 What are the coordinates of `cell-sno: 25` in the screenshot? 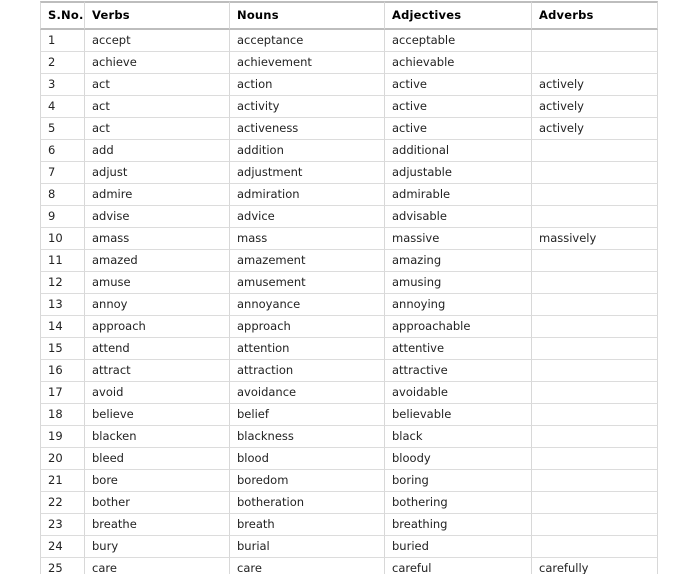 It's located at (62, 566).